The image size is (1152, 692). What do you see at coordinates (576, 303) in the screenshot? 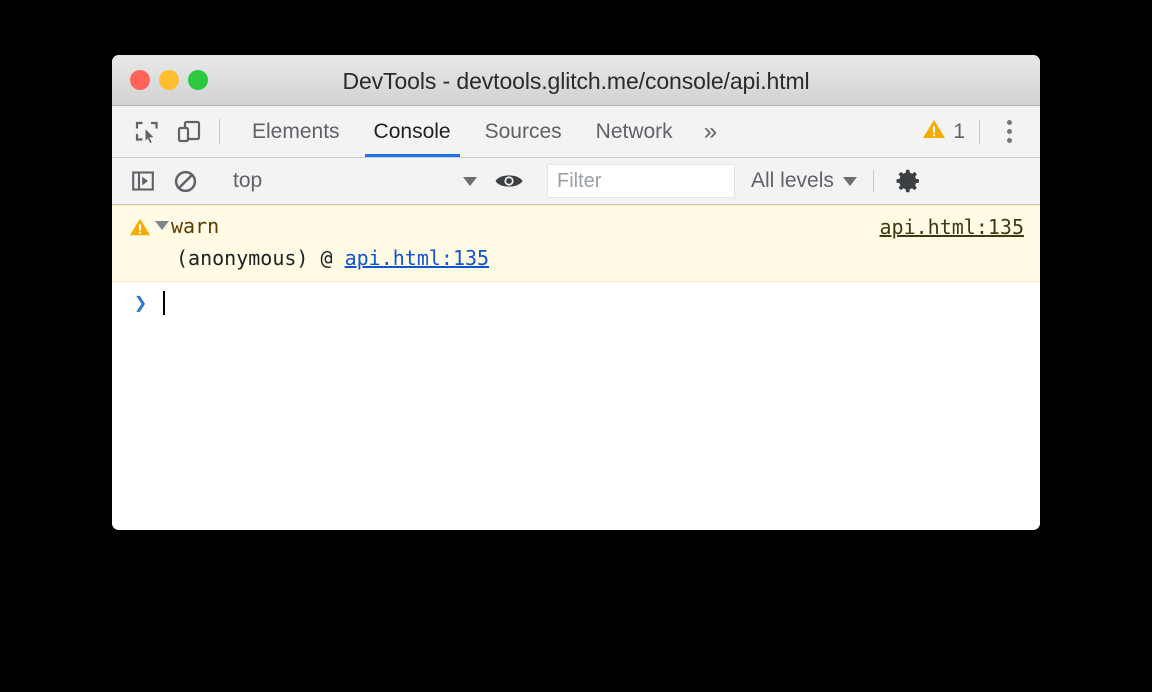
I see `console-prompt: ❯` at bounding box center [576, 303].